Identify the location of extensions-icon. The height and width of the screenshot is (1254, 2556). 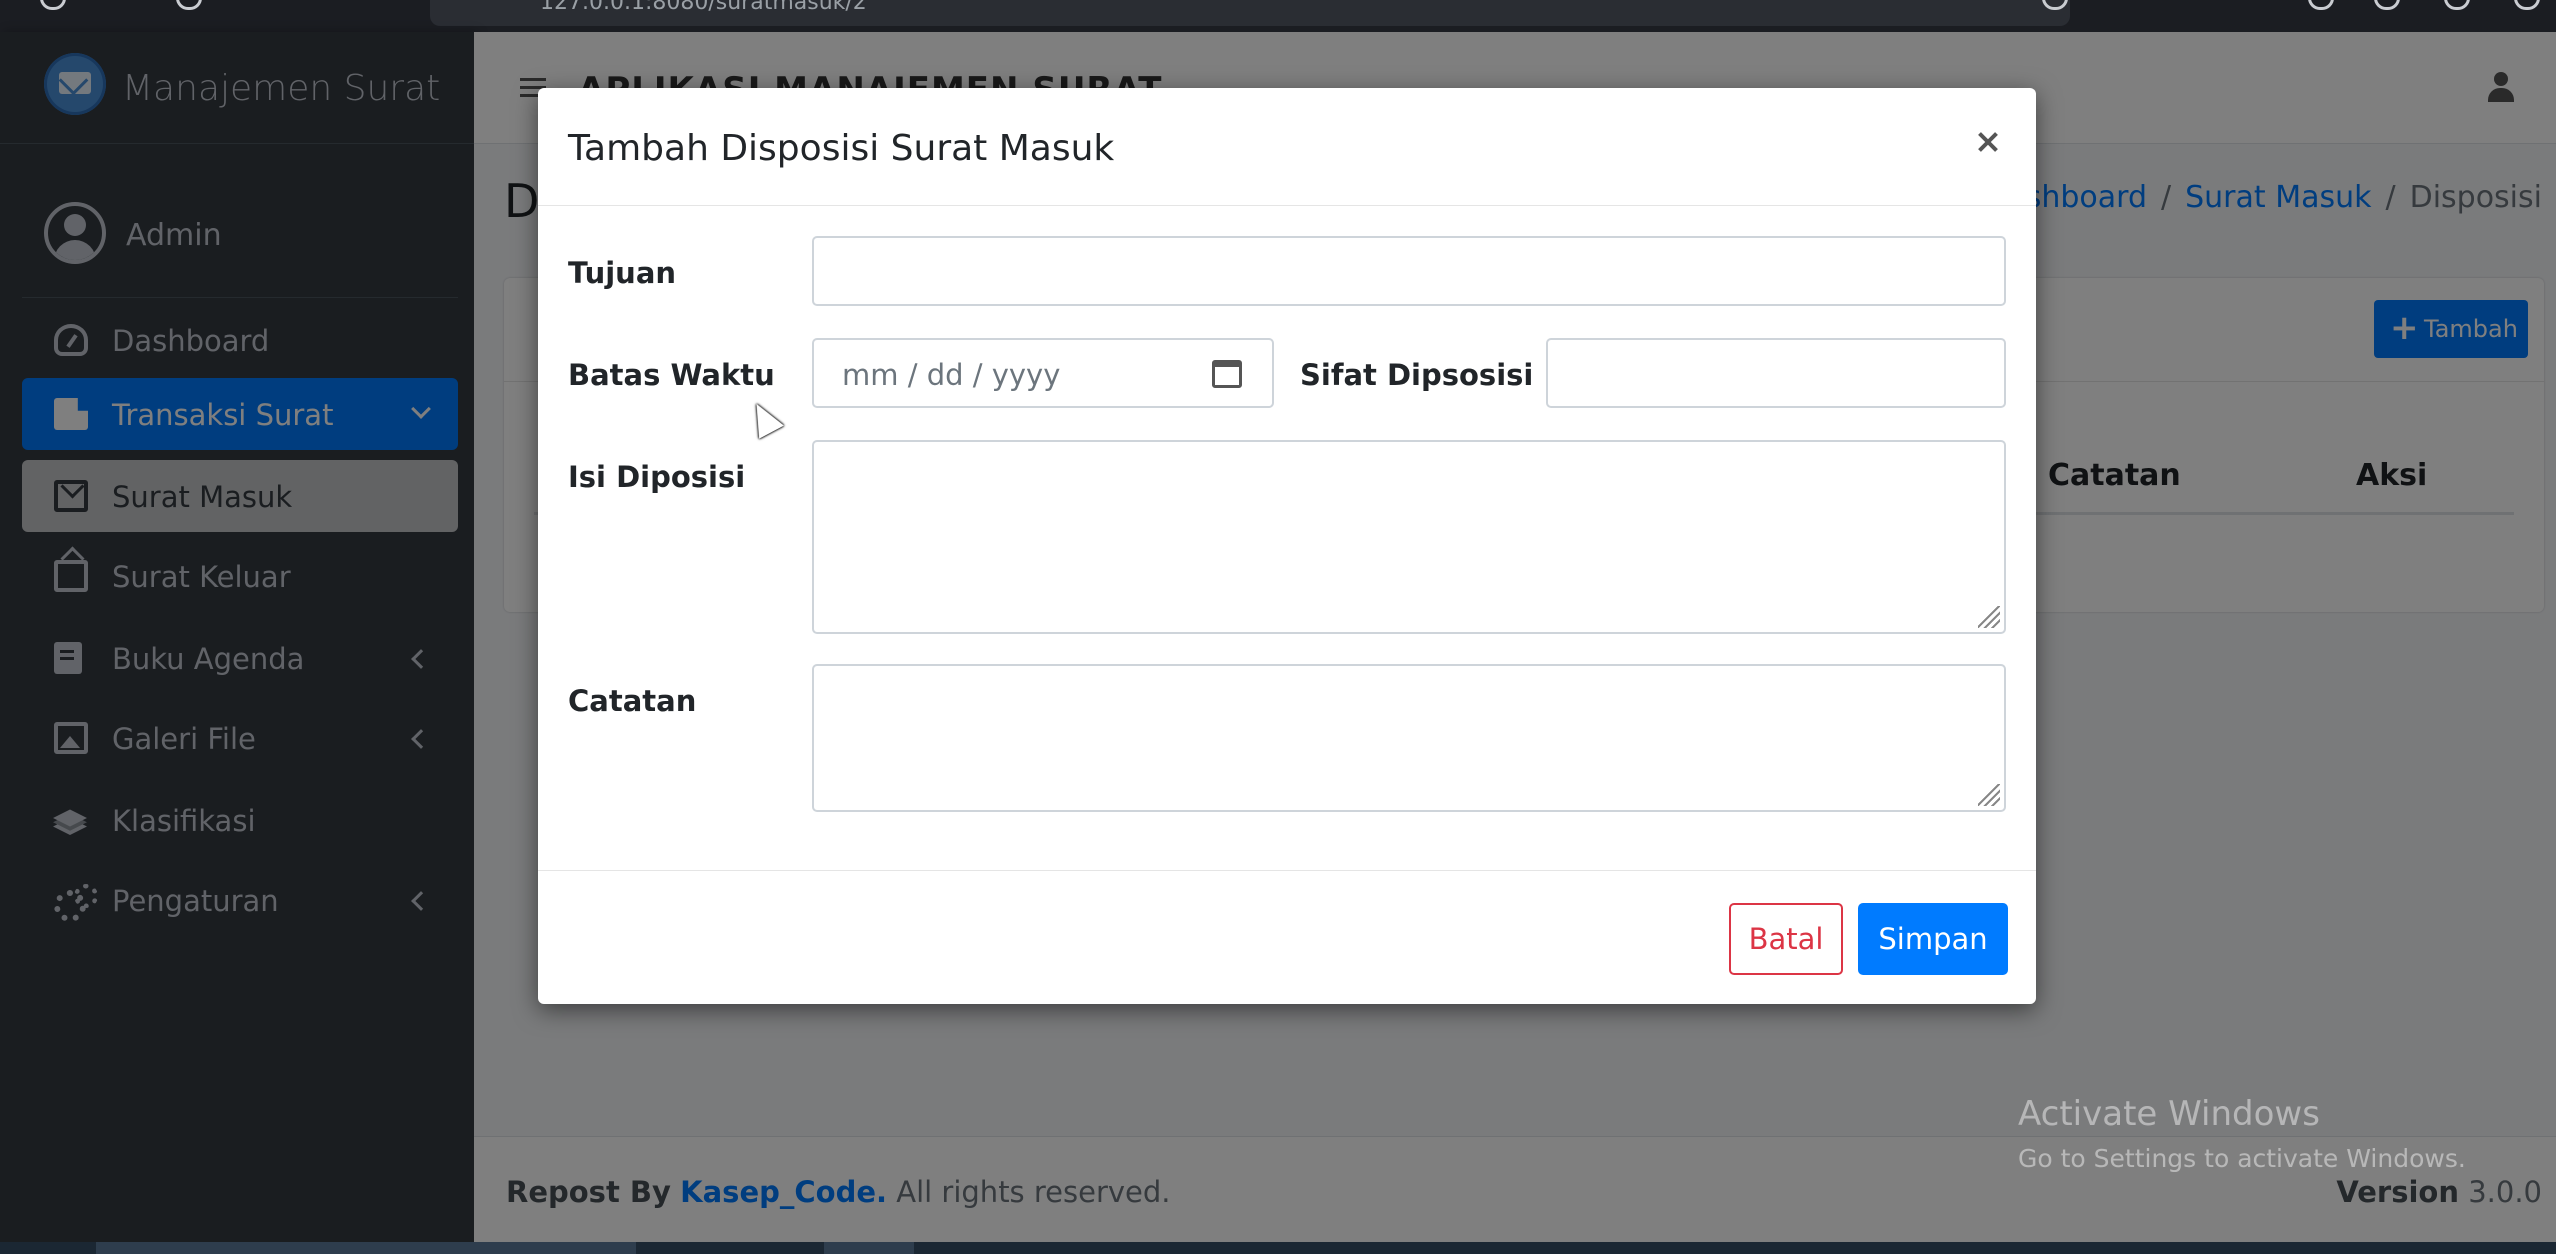
(2457, 5).